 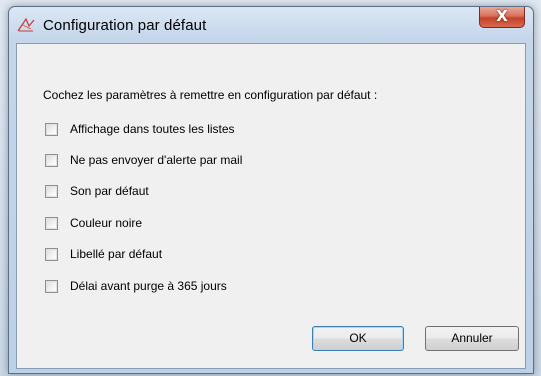 I want to click on close-icon: X, so click(x=502, y=16).